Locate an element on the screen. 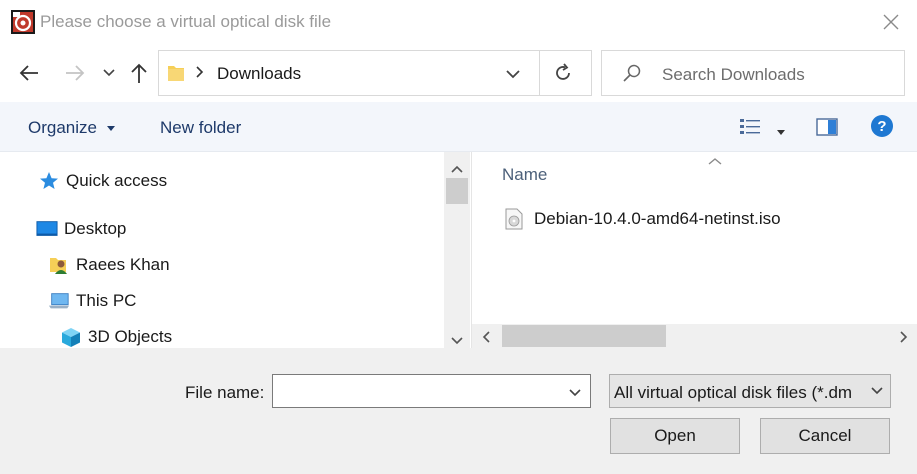  up-arrow-icon is located at coordinates (139, 73).